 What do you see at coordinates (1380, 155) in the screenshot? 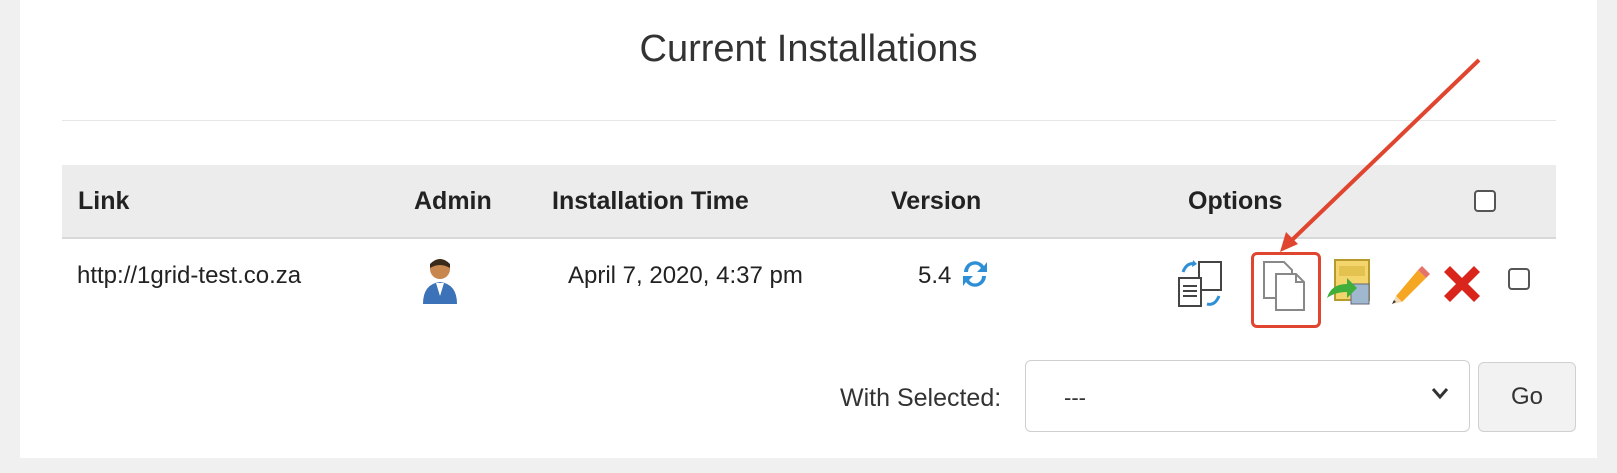
I see `annotation-arrow` at bounding box center [1380, 155].